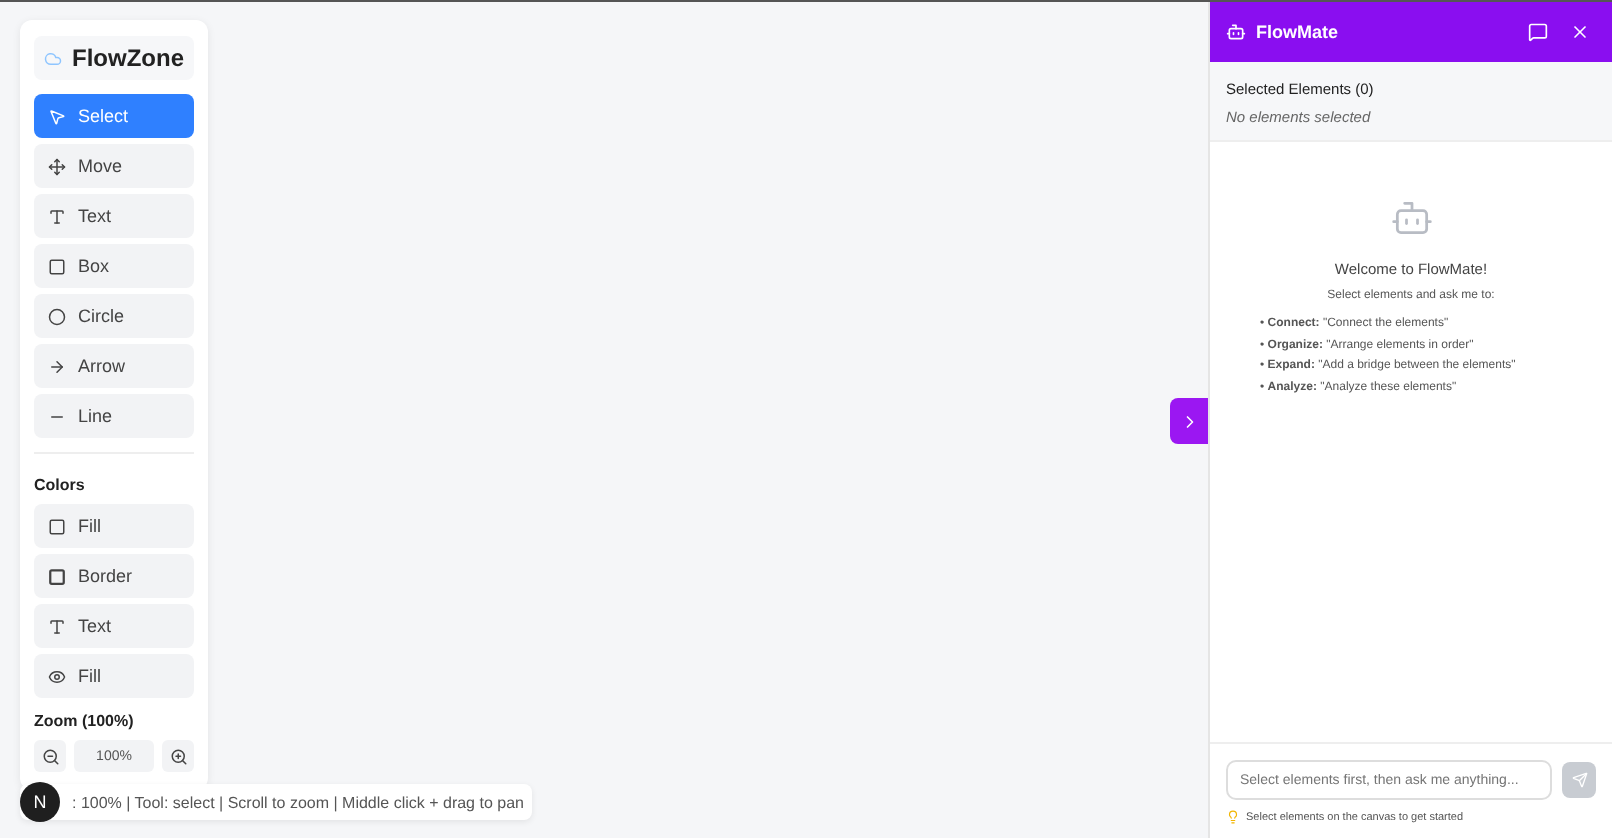 The width and height of the screenshot is (1612, 838). What do you see at coordinates (60, 485) in the screenshot?
I see `section-heading: Colors` at bounding box center [60, 485].